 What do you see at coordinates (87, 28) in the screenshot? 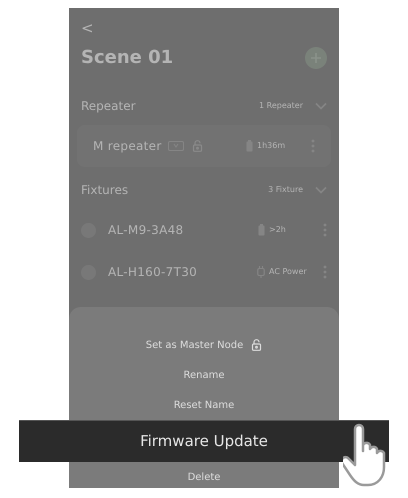
I see `back-button: <` at bounding box center [87, 28].